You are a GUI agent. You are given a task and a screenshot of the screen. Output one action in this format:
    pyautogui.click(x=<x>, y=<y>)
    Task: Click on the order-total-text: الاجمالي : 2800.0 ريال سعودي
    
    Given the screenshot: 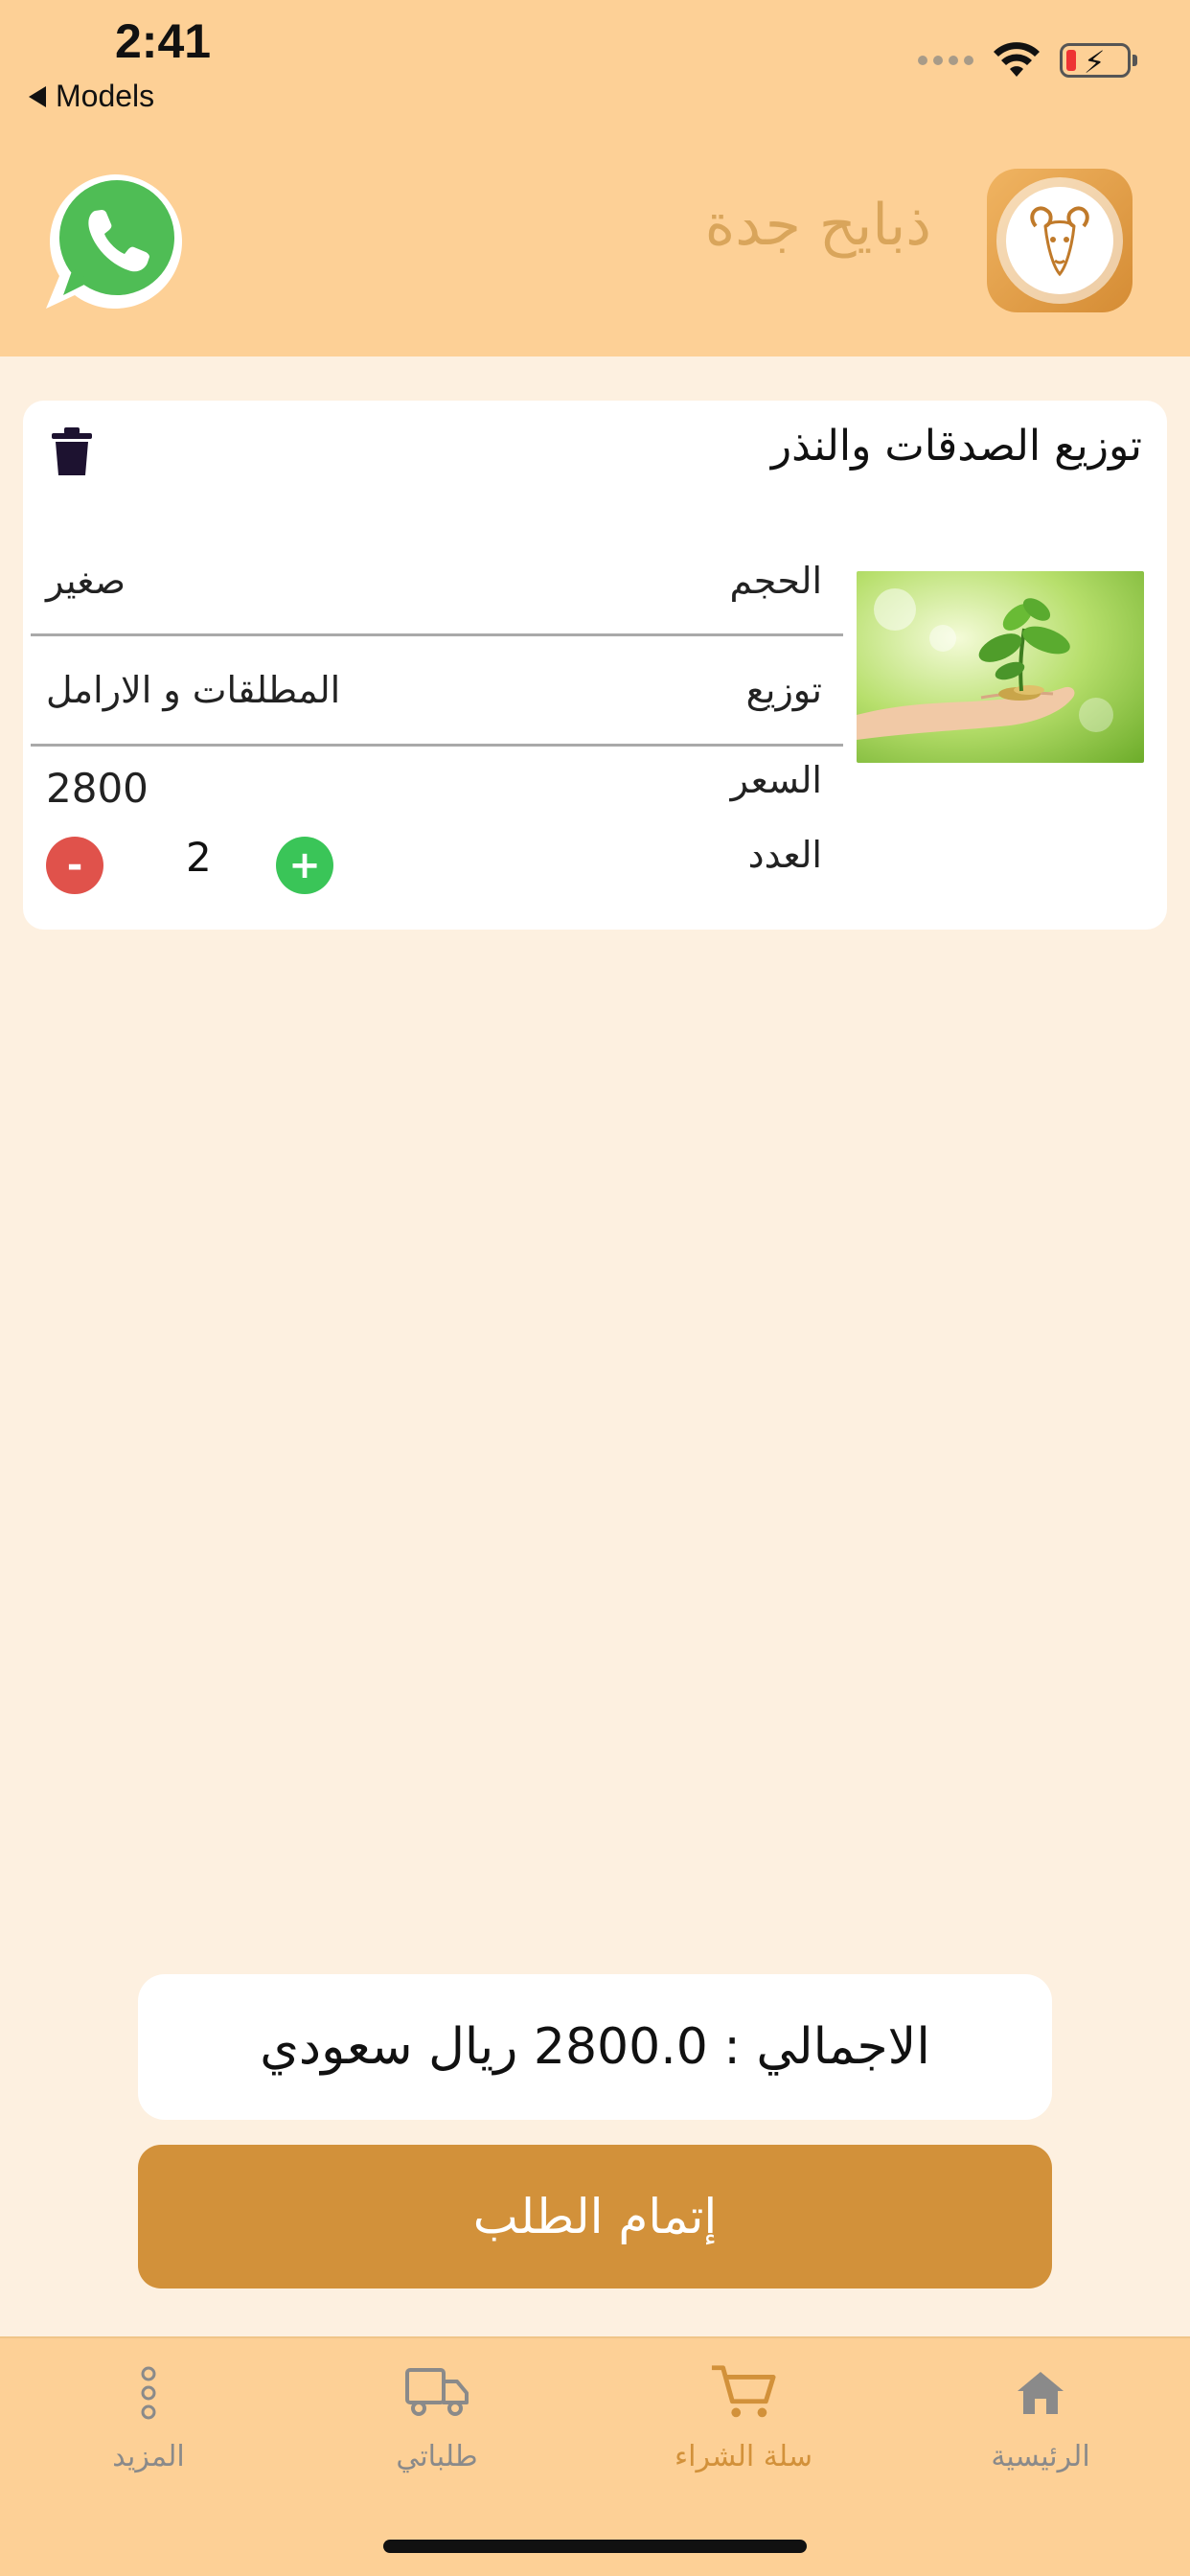 What is the action you would take?
    pyautogui.click(x=595, y=2047)
    